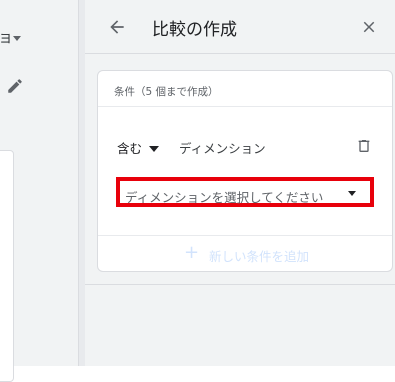 This screenshot has height=382, width=395. What do you see at coordinates (245, 89) in the screenshot?
I see `card-header: 条件（5 個まで作成）` at bounding box center [245, 89].